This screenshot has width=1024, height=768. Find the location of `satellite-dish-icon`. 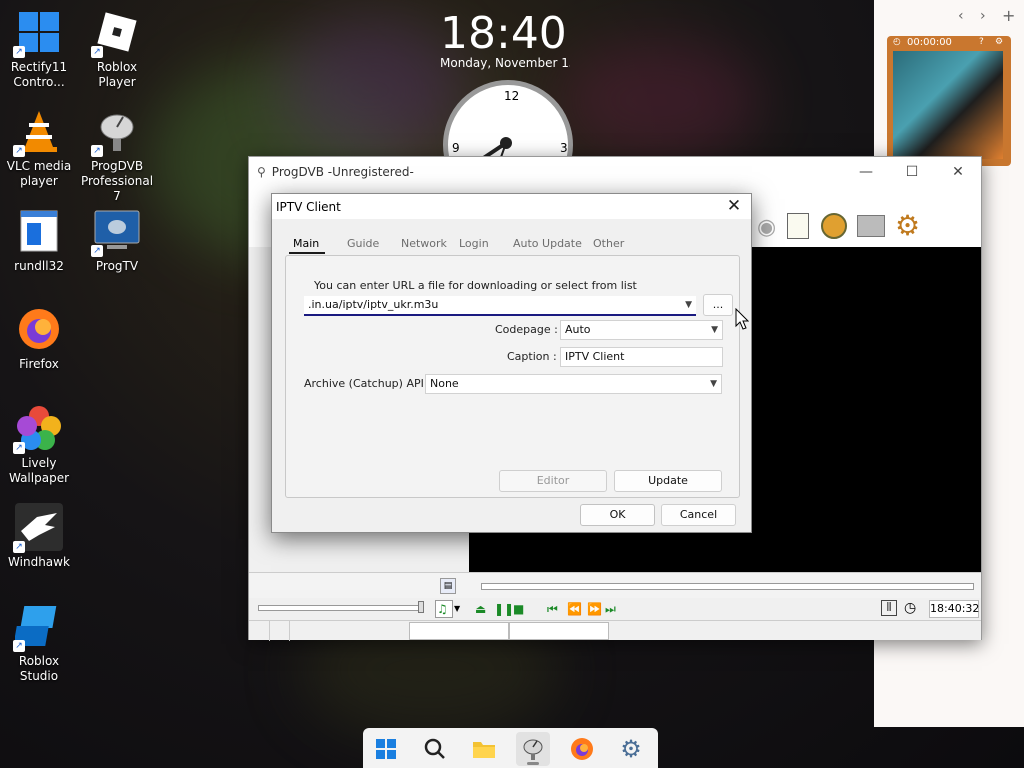

satellite-dish-icon is located at coordinates (533, 749).